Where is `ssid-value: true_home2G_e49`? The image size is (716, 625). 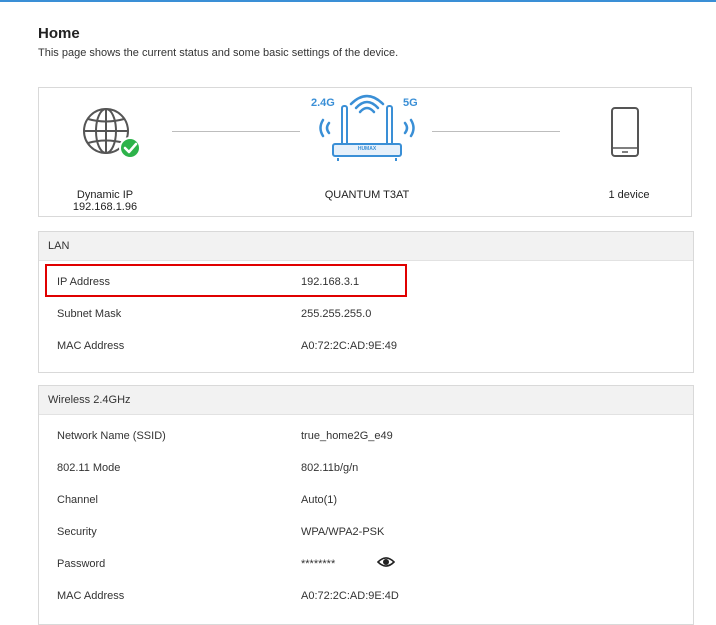 ssid-value: true_home2G_e49 is located at coordinates (347, 436).